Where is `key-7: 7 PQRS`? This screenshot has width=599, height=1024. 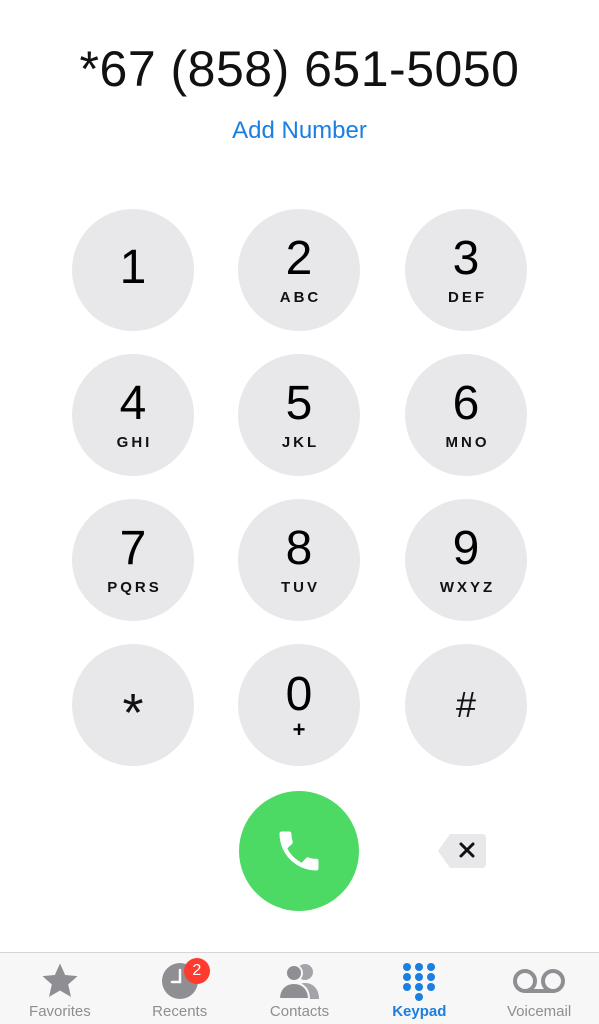
key-7: 7 PQRS is located at coordinates (133, 560).